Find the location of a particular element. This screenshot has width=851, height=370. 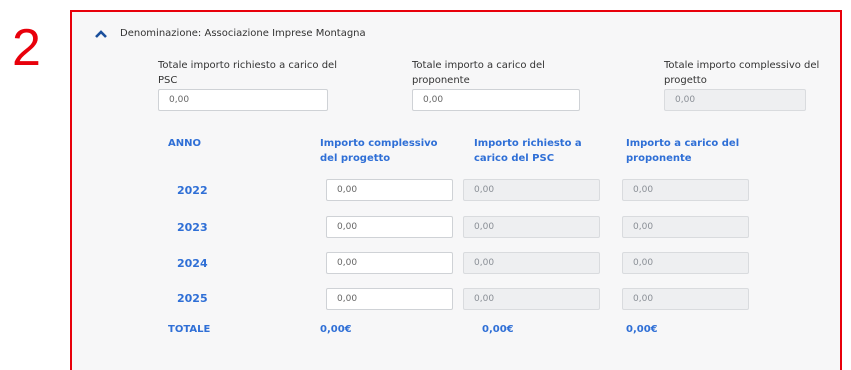

year-label: 2025 is located at coordinates (192, 298).